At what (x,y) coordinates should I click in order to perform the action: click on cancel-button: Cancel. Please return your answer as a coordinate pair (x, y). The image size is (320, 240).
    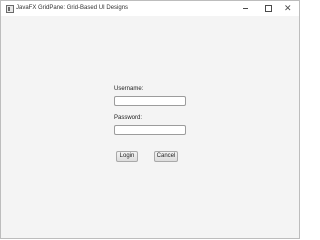
    Looking at the image, I should click on (166, 156).